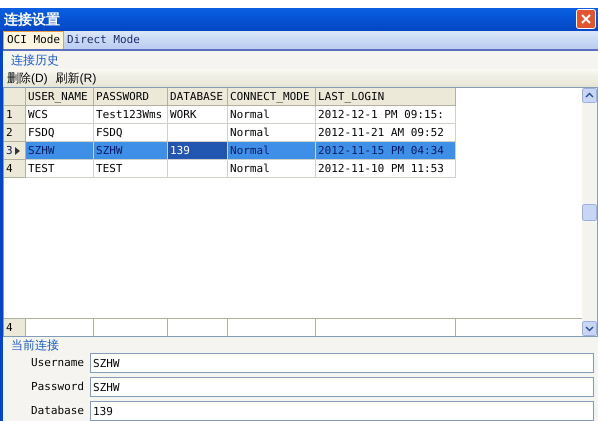 This screenshot has height=421, width=598. What do you see at coordinates (32, 19) in the screenshot?
I see `window-title: 连接设置` at bounding box center [32, 19].